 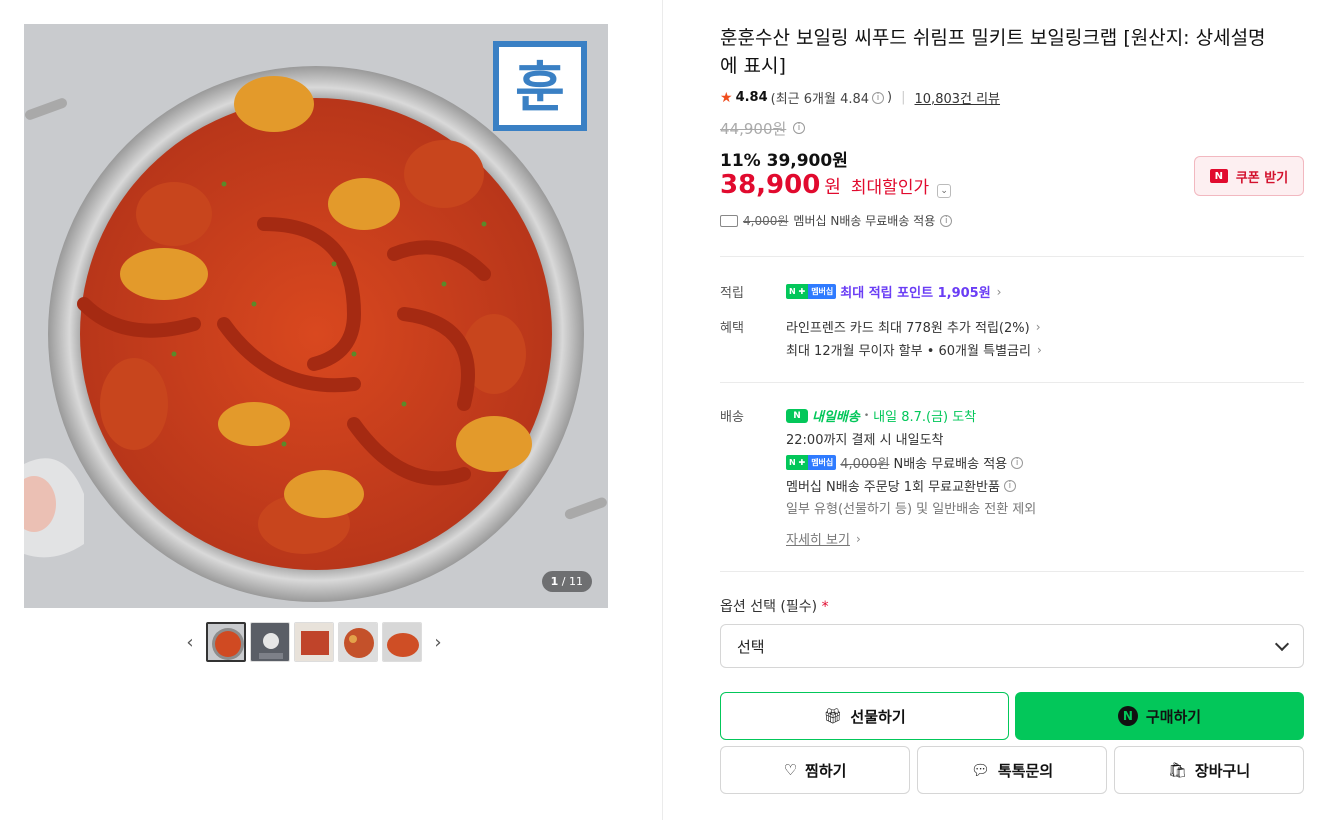 I want to click on delivery-brand: 내일배송, so click(x=836, y=417).